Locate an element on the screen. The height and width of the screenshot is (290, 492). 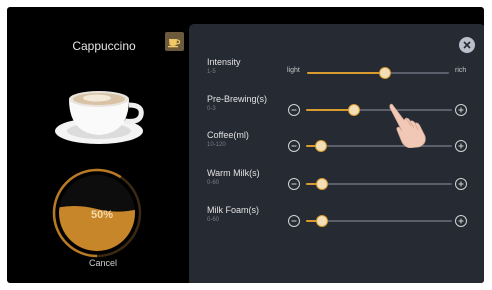
pre-brewing-slider is located at coordinates (379, 110).